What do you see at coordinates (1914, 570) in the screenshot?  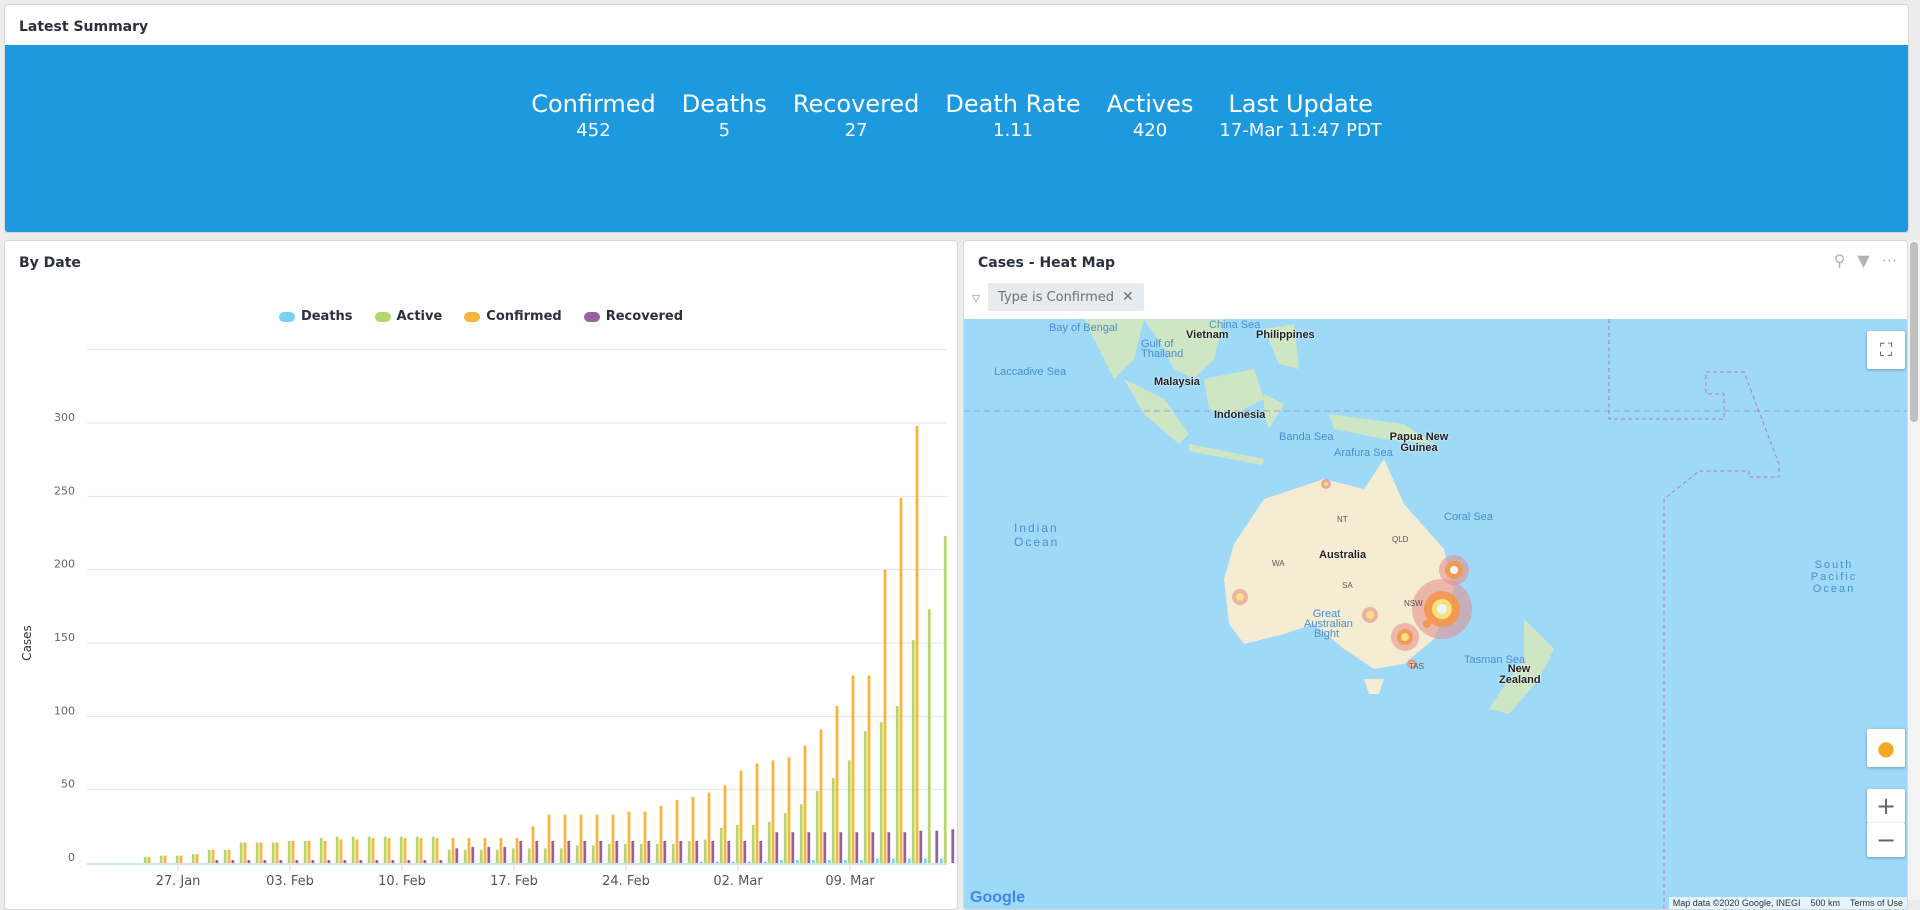 I see `page-scrollbar` at bounding box center [1914, 570].